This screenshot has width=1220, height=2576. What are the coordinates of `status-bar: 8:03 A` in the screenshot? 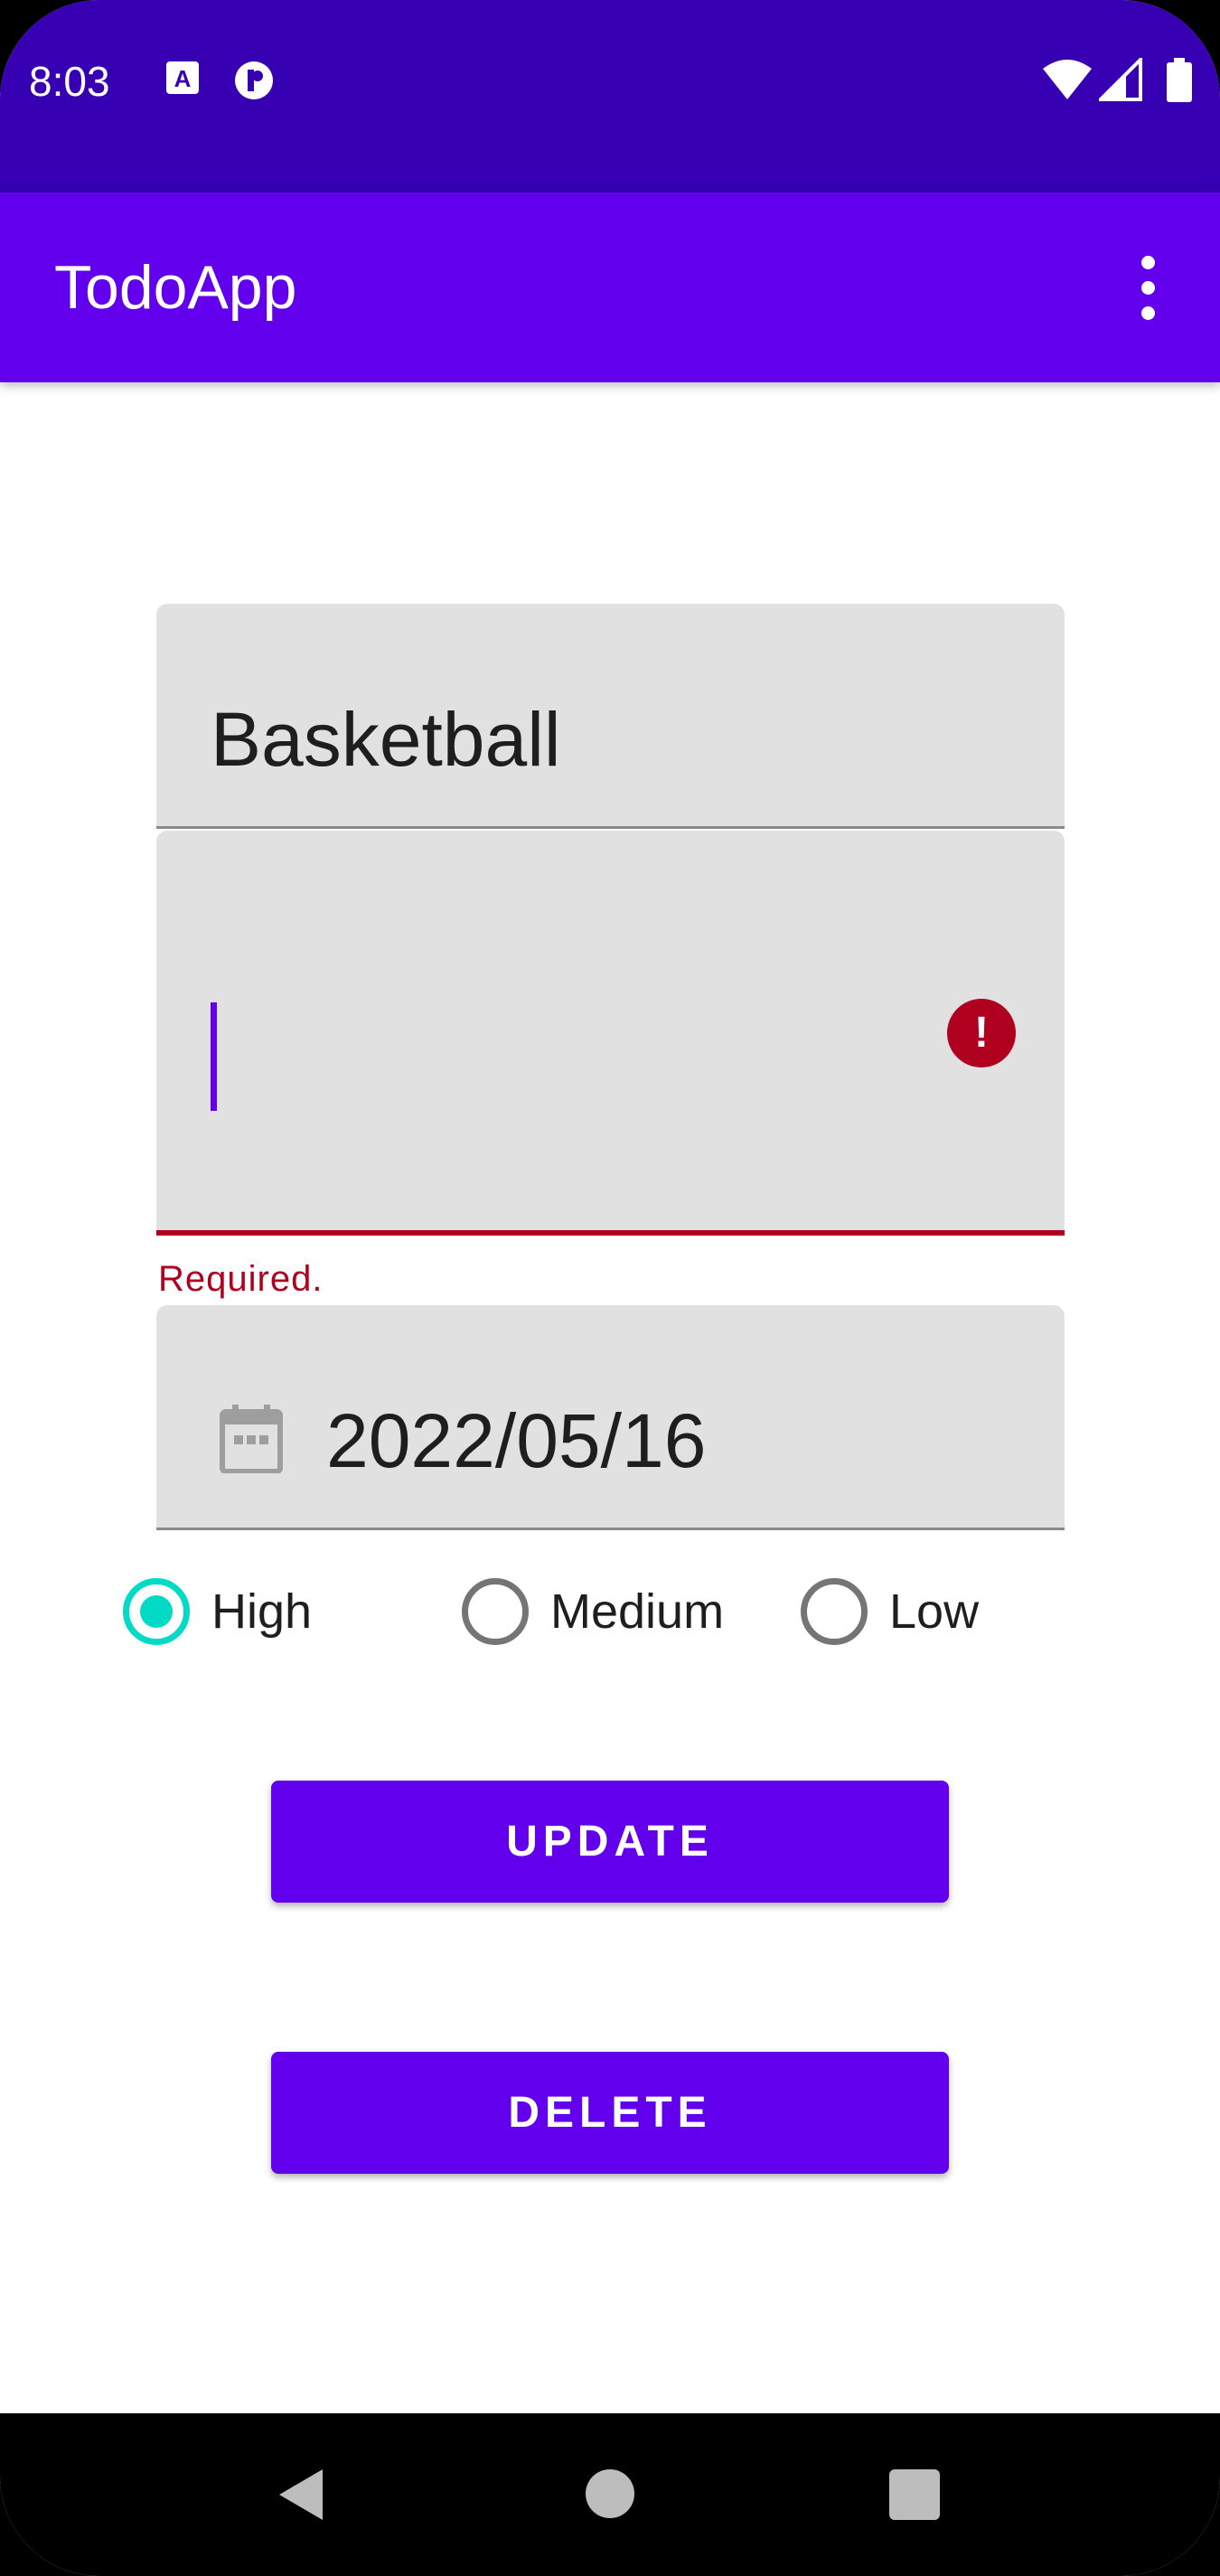 It's located at (610, 96).